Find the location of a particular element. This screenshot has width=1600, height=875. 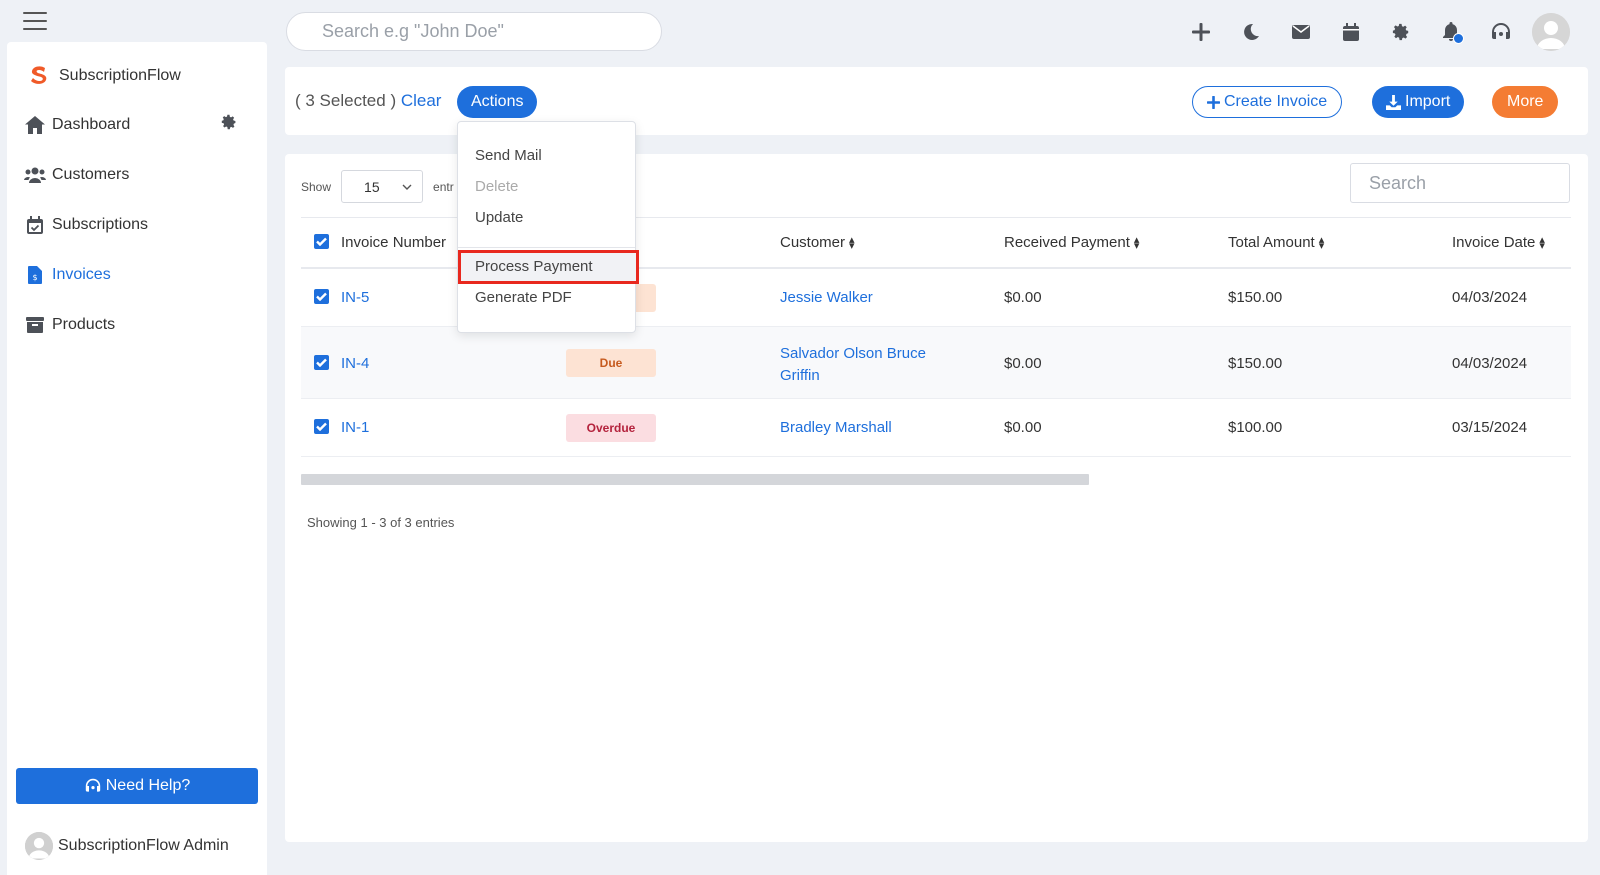

page-size-control: Show 15 entr is located at coordinates (377, 186).